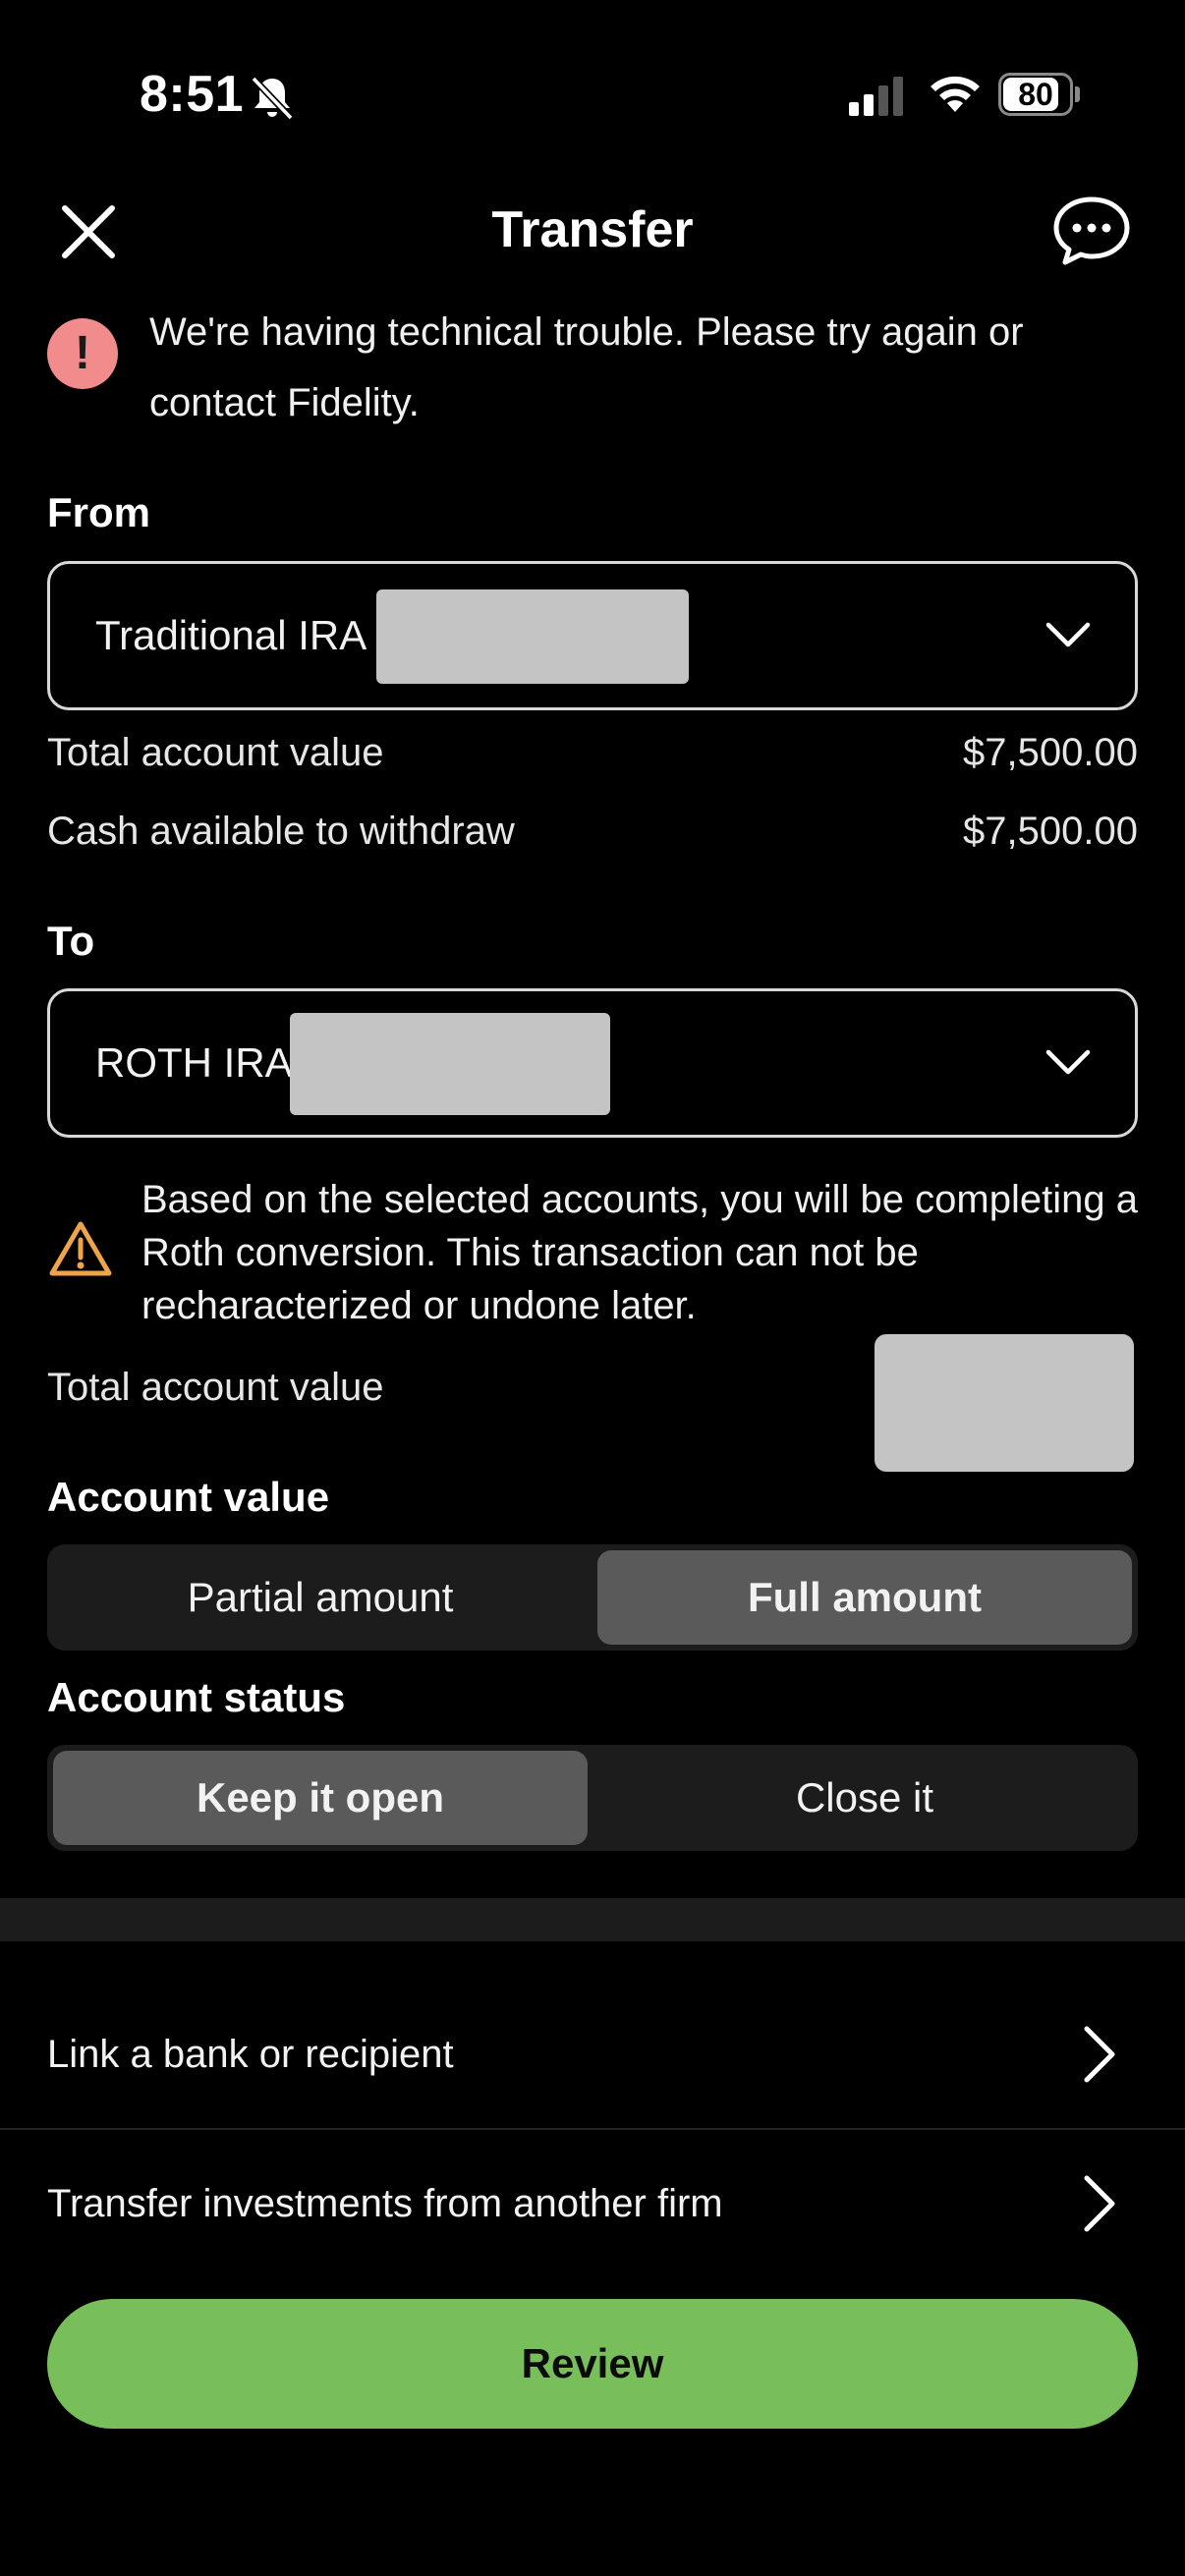 The height and width of the screenshot is (2576, 1185). What do you see at coordinates (876, 96) in the screenshot?
I see `cellular-signal-icon` at bounding box center [876, 96].